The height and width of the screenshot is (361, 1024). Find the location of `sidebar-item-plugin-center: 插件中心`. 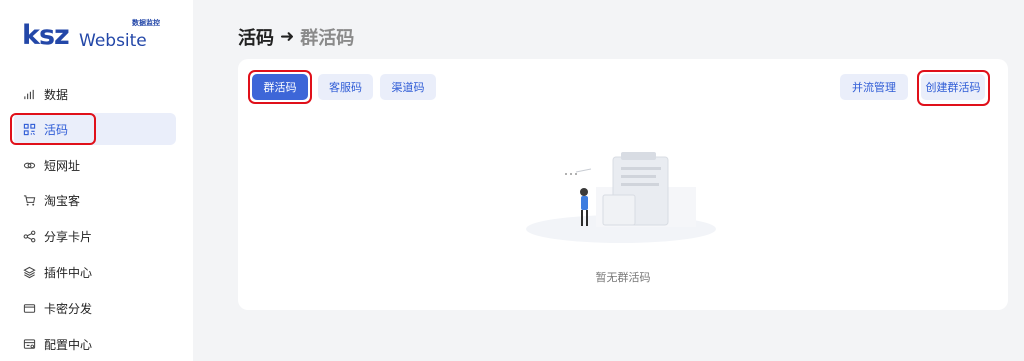

sidebar-item-plugin-center: 插件中心 is located at coordinates (95, 272).